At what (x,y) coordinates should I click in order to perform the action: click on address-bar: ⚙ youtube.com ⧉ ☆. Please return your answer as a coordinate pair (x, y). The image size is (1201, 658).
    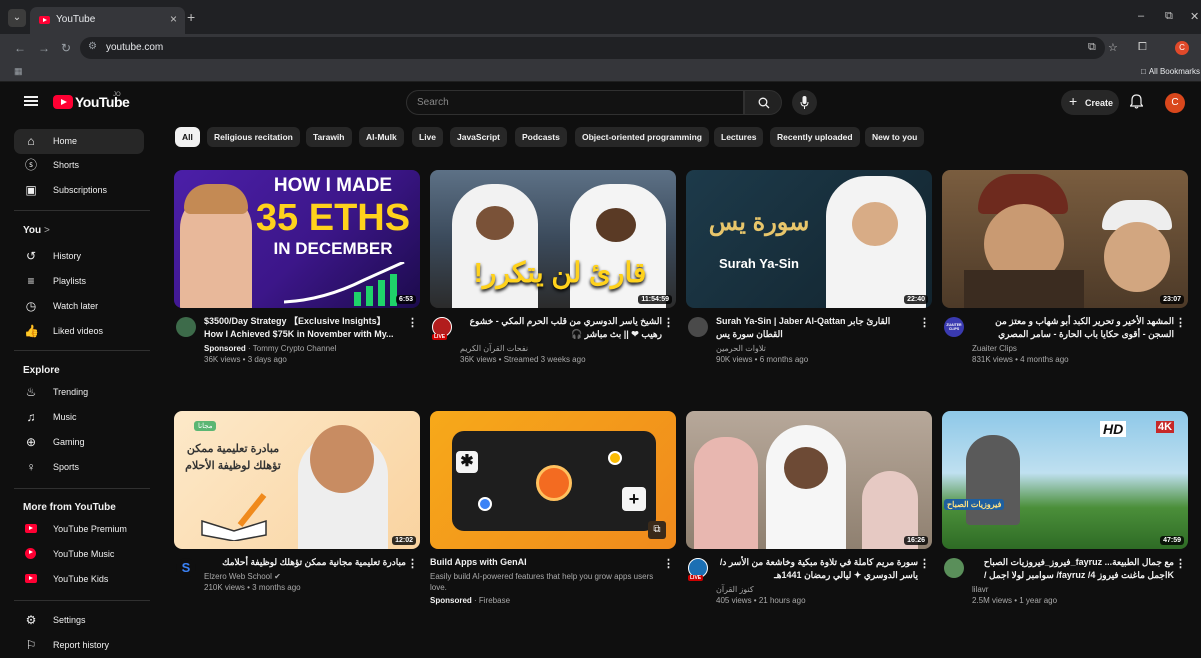
    Looking at the image, I should click on (599, 48).